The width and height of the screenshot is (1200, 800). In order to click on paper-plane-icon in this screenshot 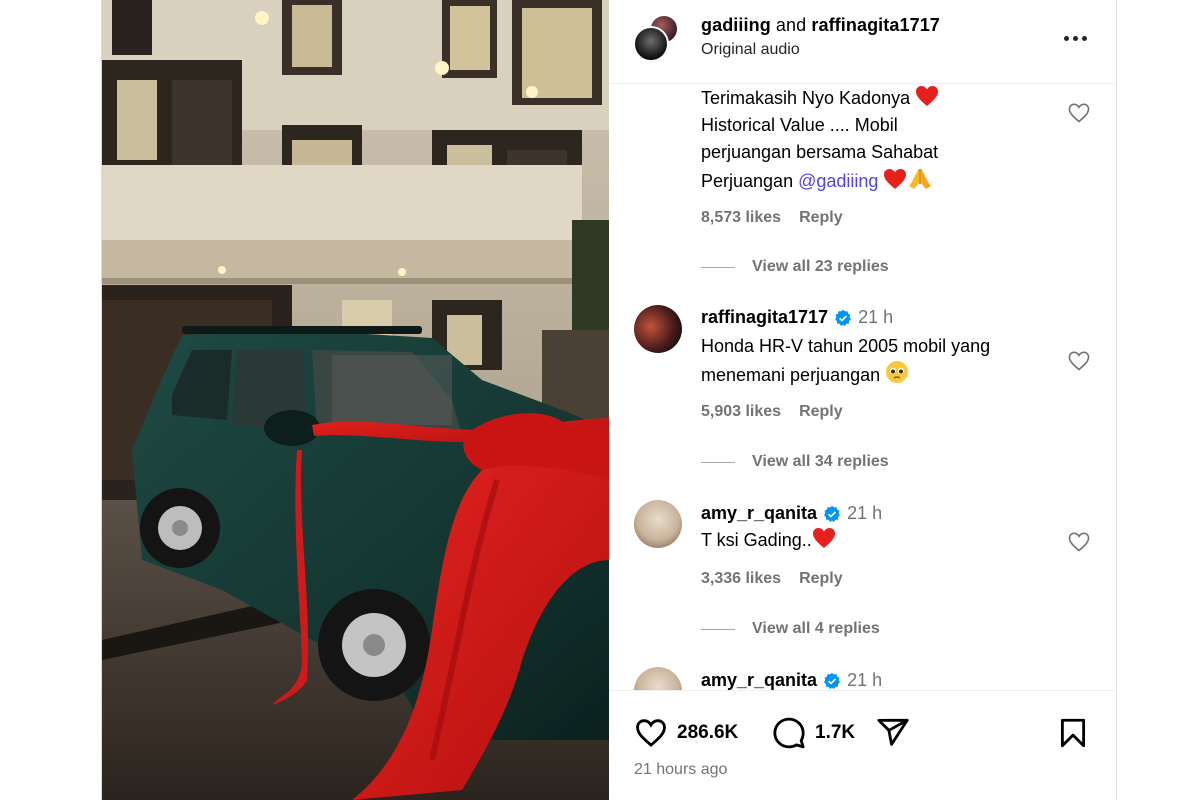, I will do `click(893, 732)`.